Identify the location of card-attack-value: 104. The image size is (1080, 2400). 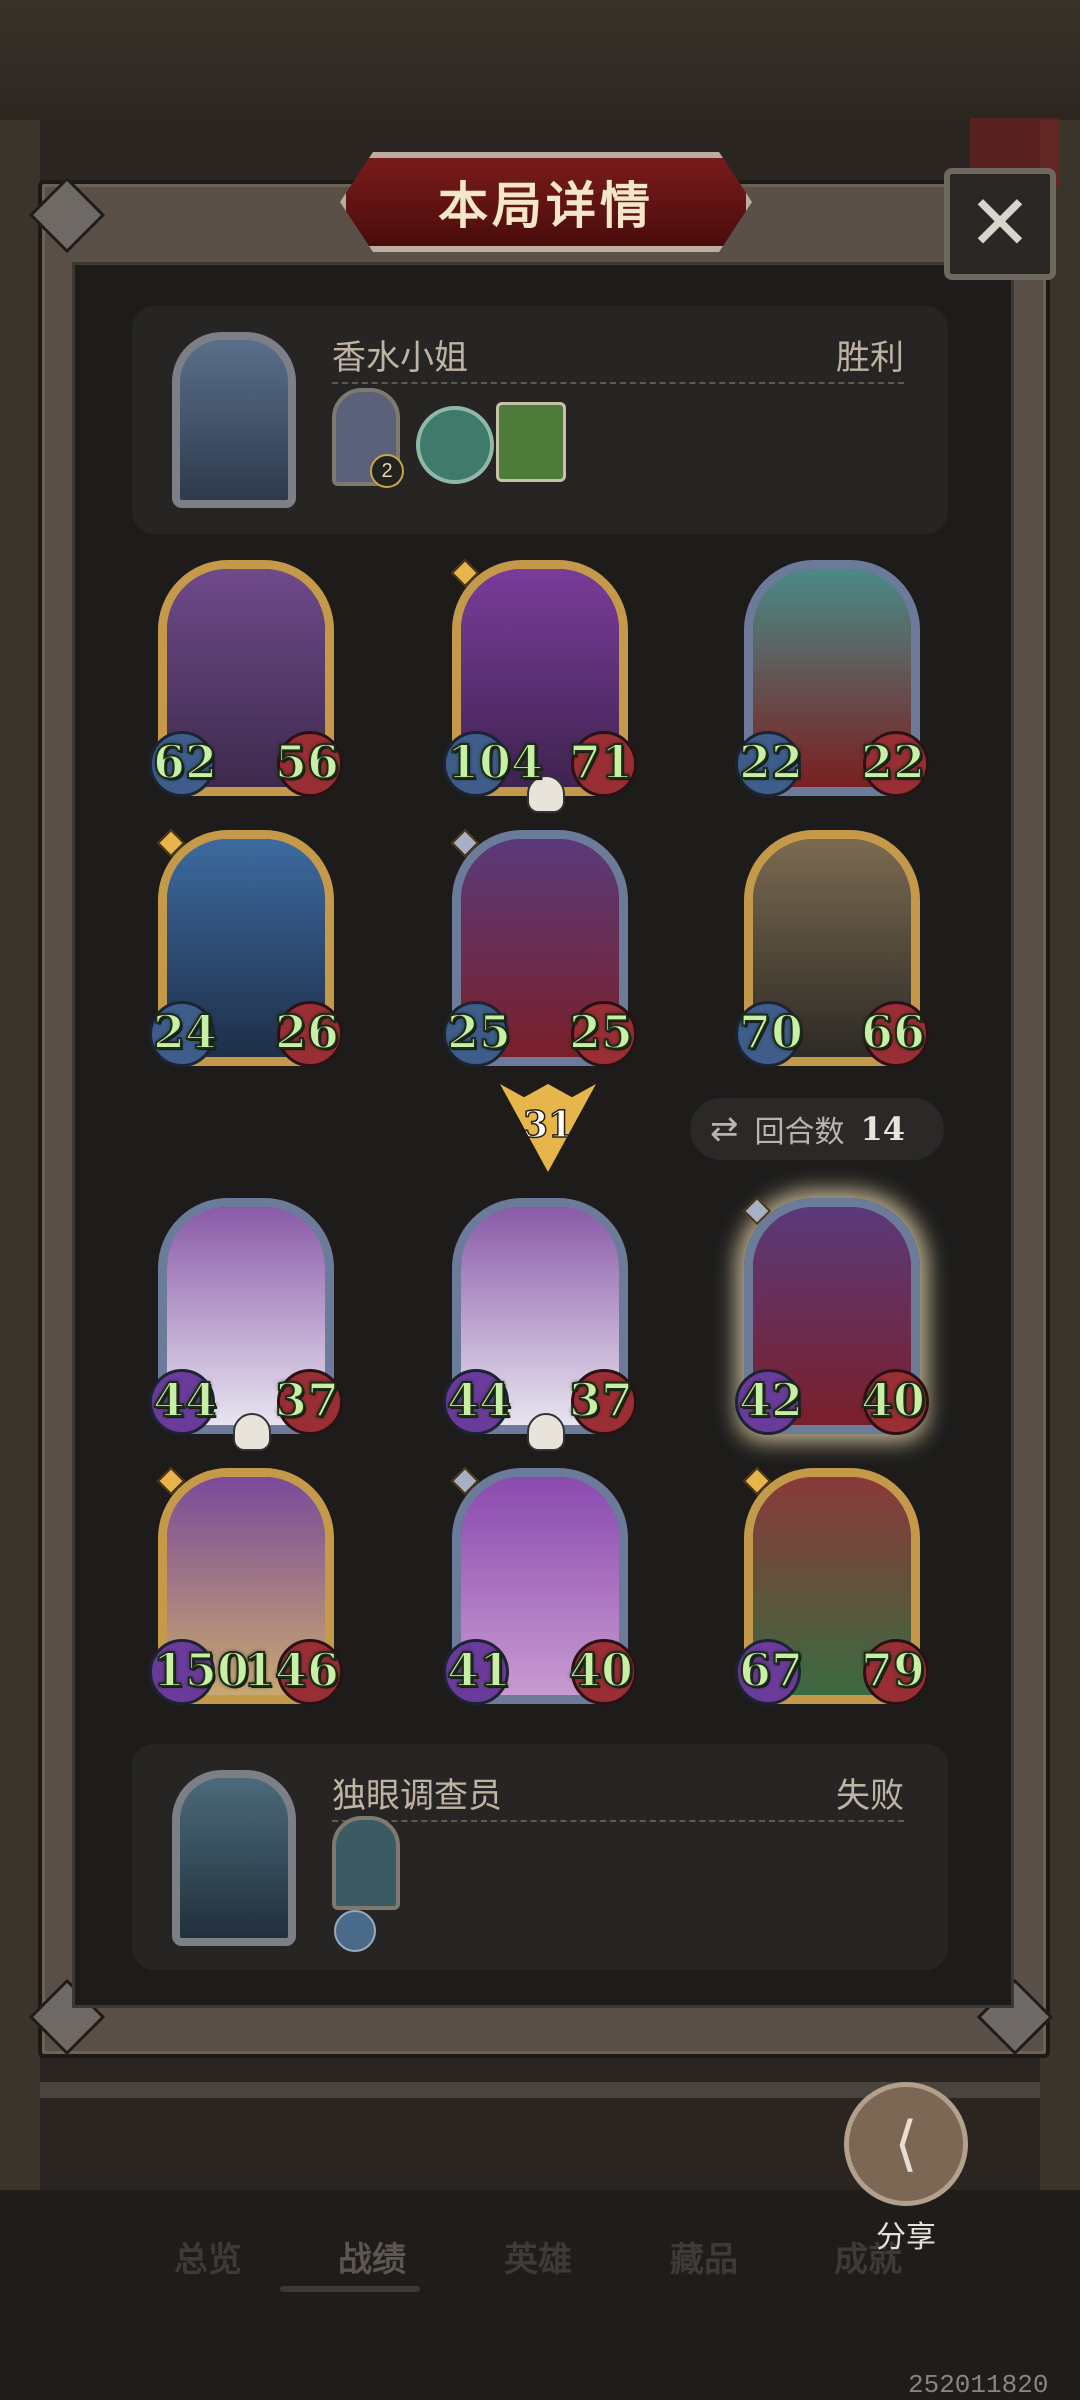
(495, 762).